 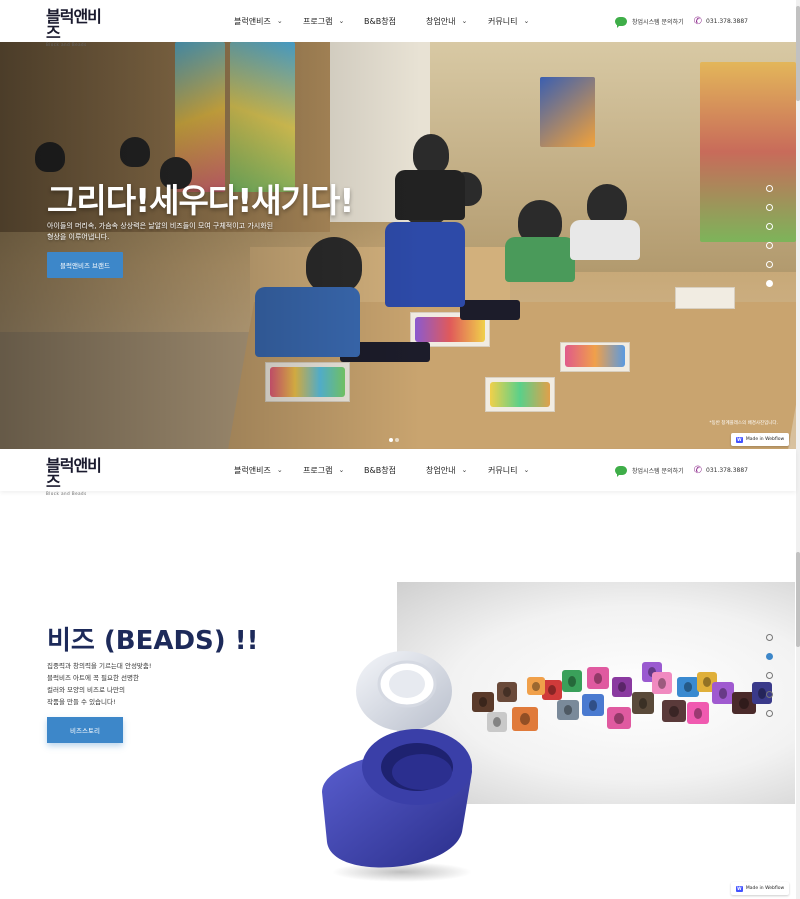 What do you see at coordinates (705, 298) in the screenshot?
I see `hero-bead-tray` at bounding box center [705, 298].